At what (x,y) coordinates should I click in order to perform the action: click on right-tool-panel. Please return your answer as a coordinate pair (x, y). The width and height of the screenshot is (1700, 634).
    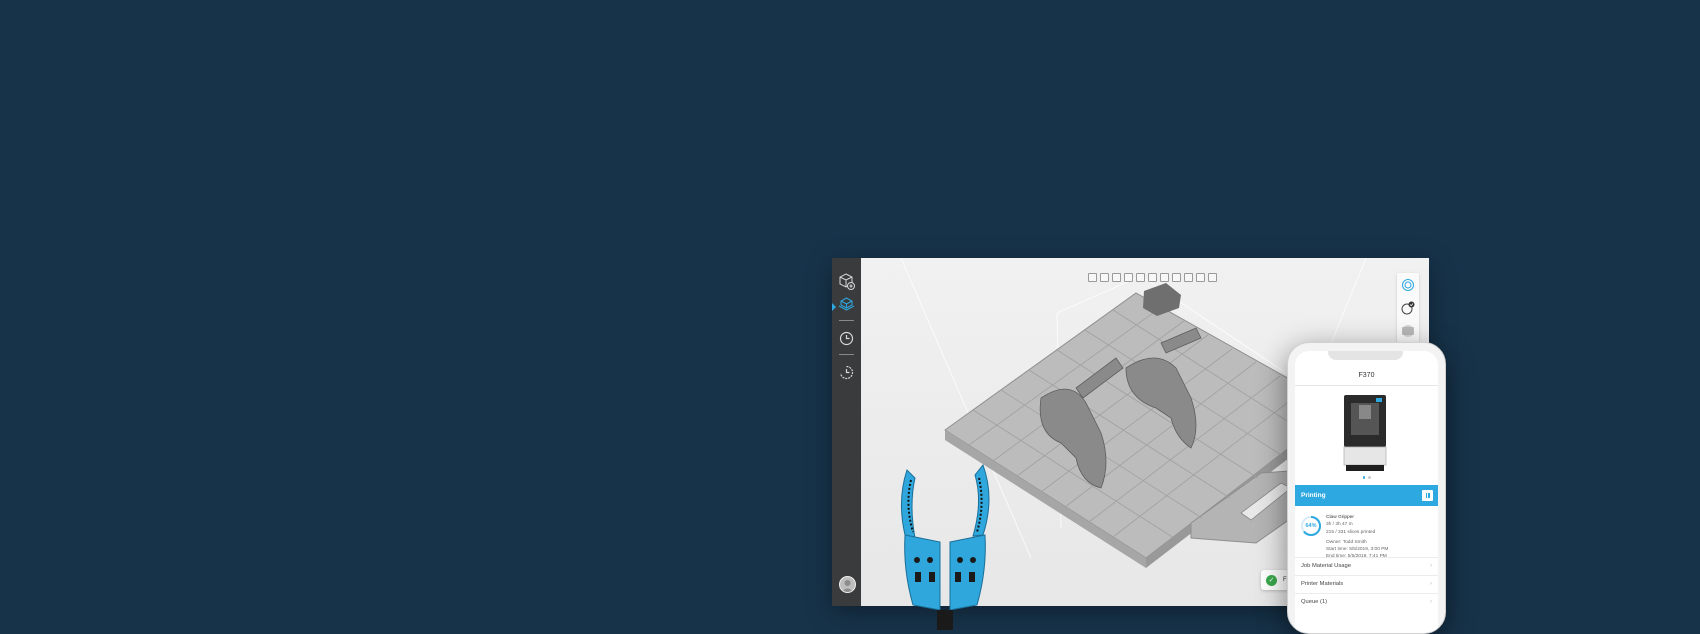
    Looking at the image, I should click on (1408, 308).